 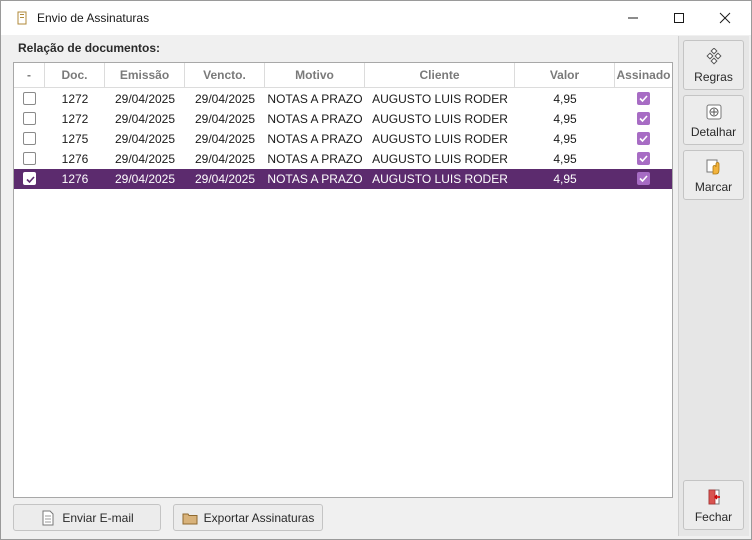 What do you see at coordinates (259, 517) in the screenshot?
I see `exportar-assinaturas-label: Exportar Assinaturas` at bounding box center [259, 517].